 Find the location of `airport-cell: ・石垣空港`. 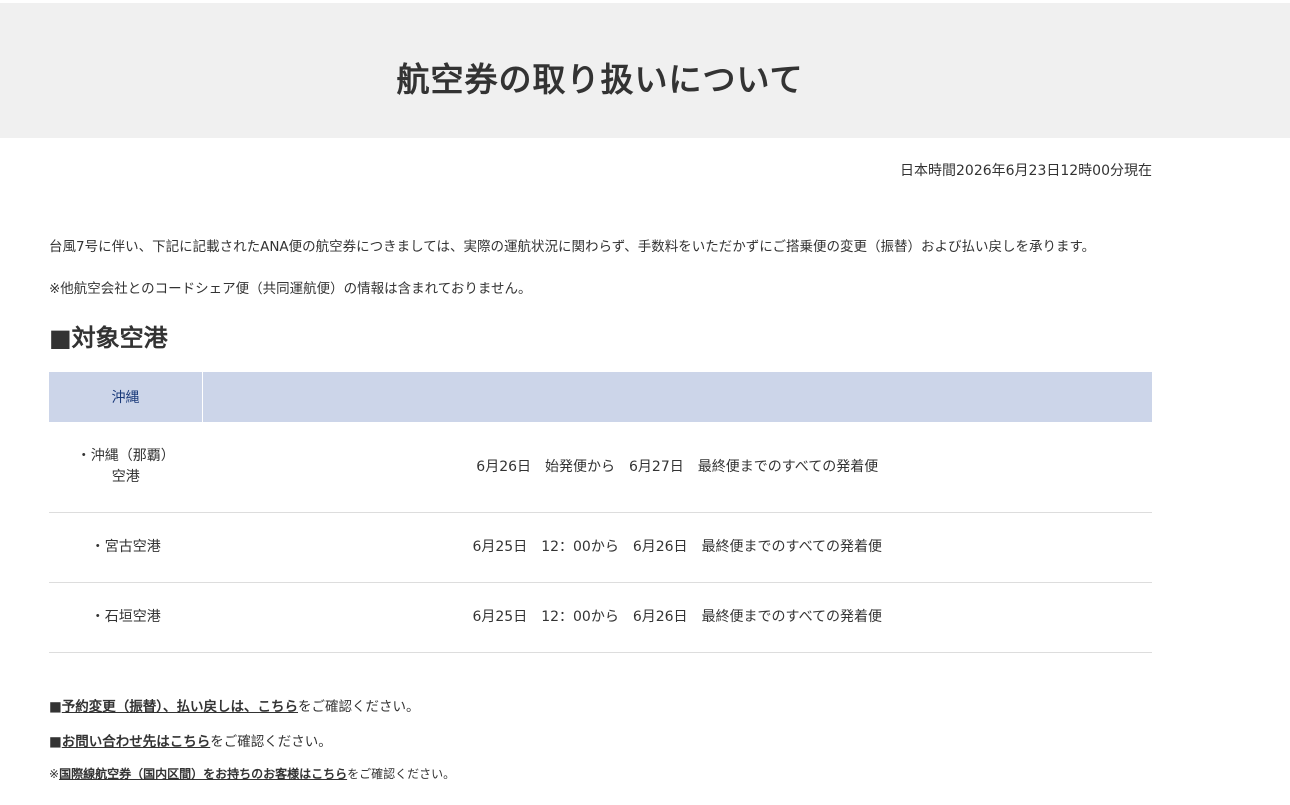

airport-cell: ・石垣空港 is located at coordinates (126, 617).